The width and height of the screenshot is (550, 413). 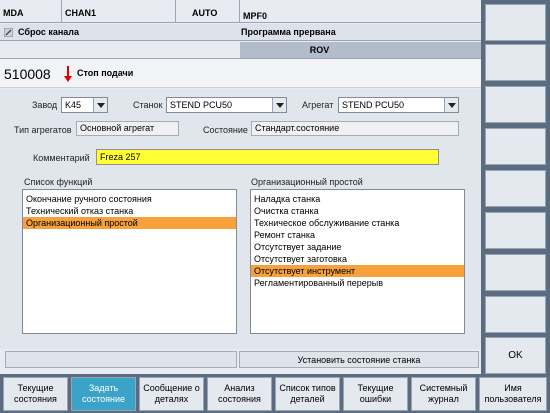 I want to click on status-header: MDA CHAN1 AUTO MPF0, so click(x=240, y=11).